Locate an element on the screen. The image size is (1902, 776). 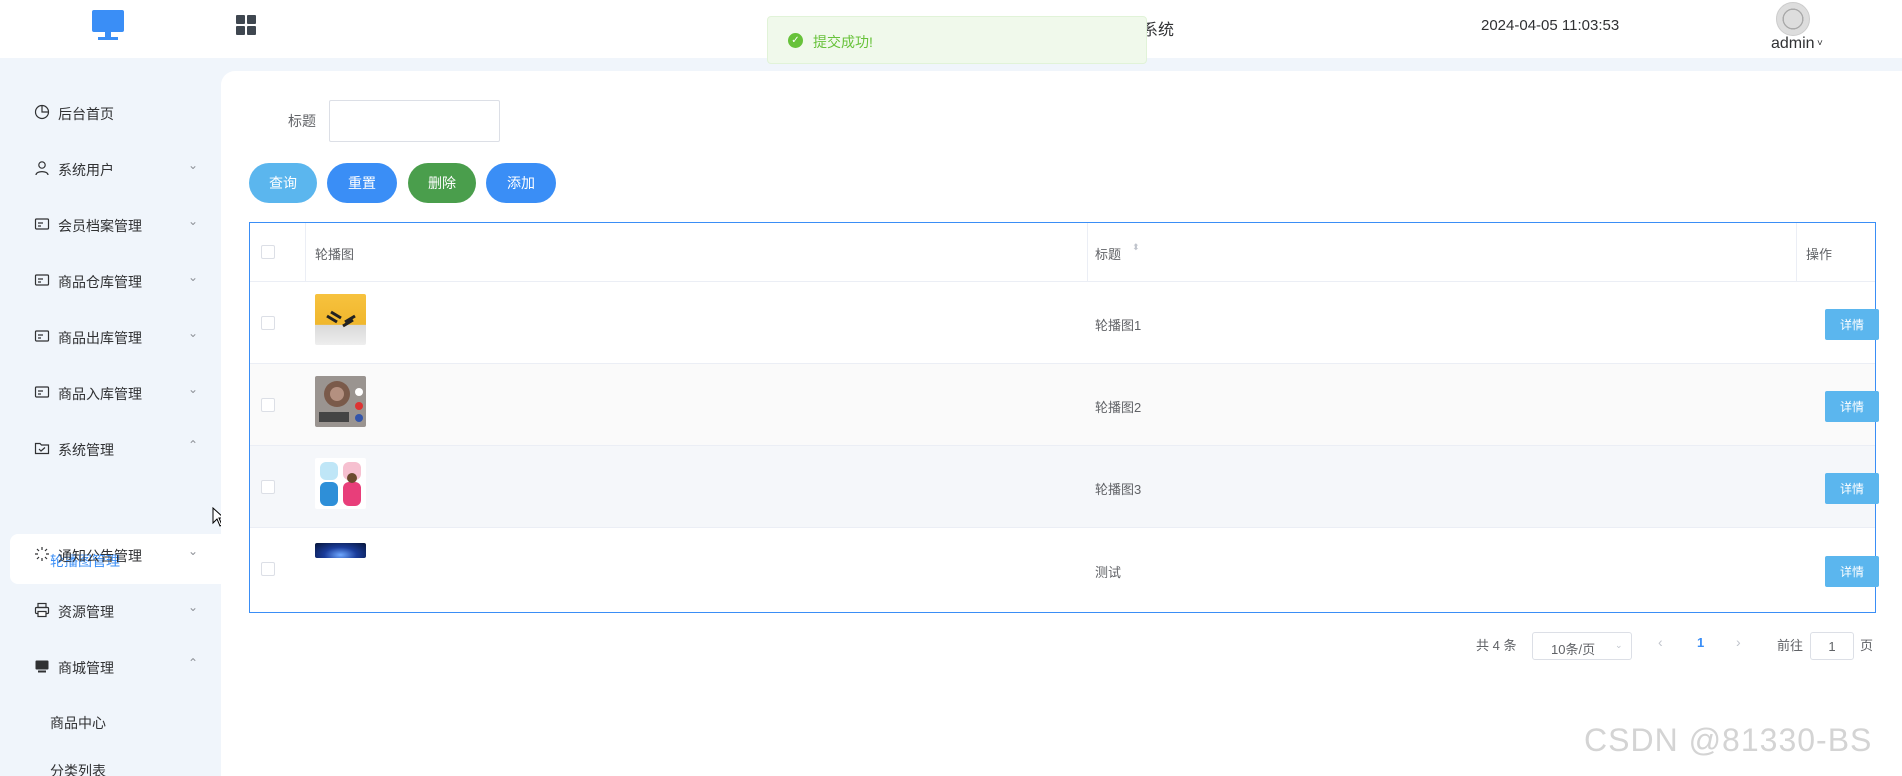
sidebar-item-system-users: 系统用户 ⌄ is located at coordinates (110, 168).